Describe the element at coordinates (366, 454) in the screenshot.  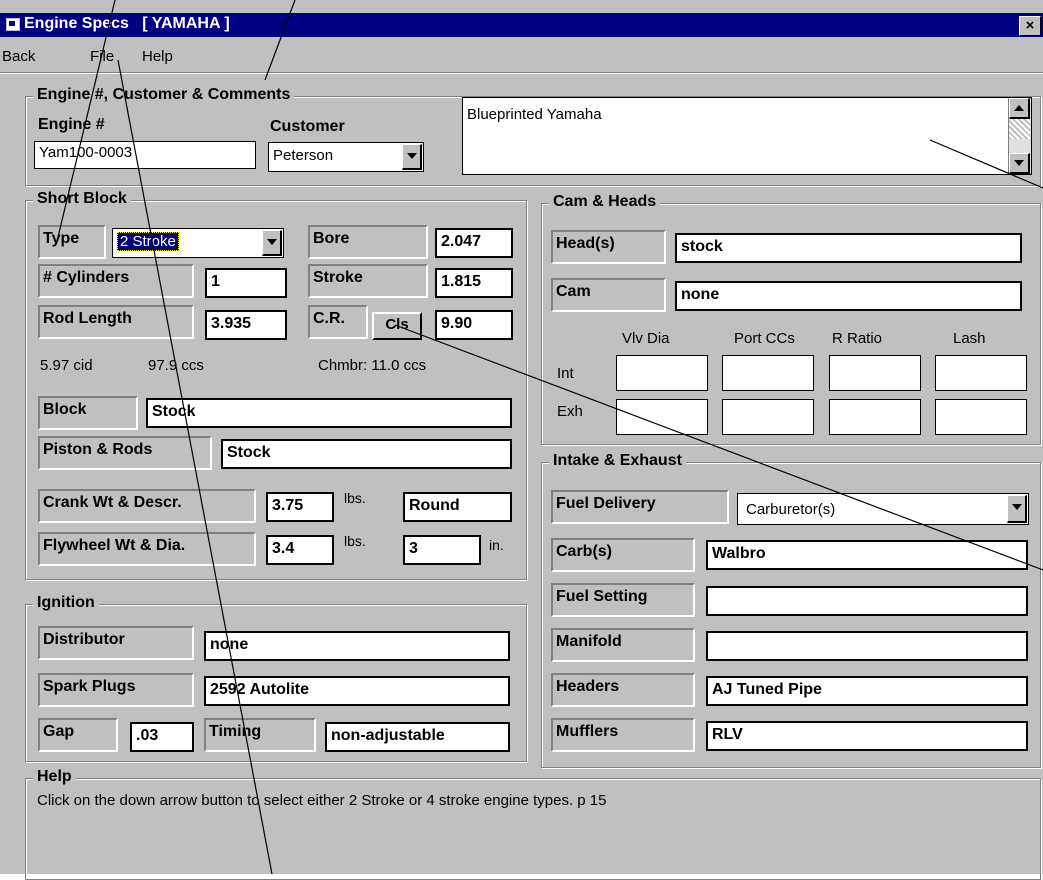
I see `piston-rods-input: Stock` at that location.